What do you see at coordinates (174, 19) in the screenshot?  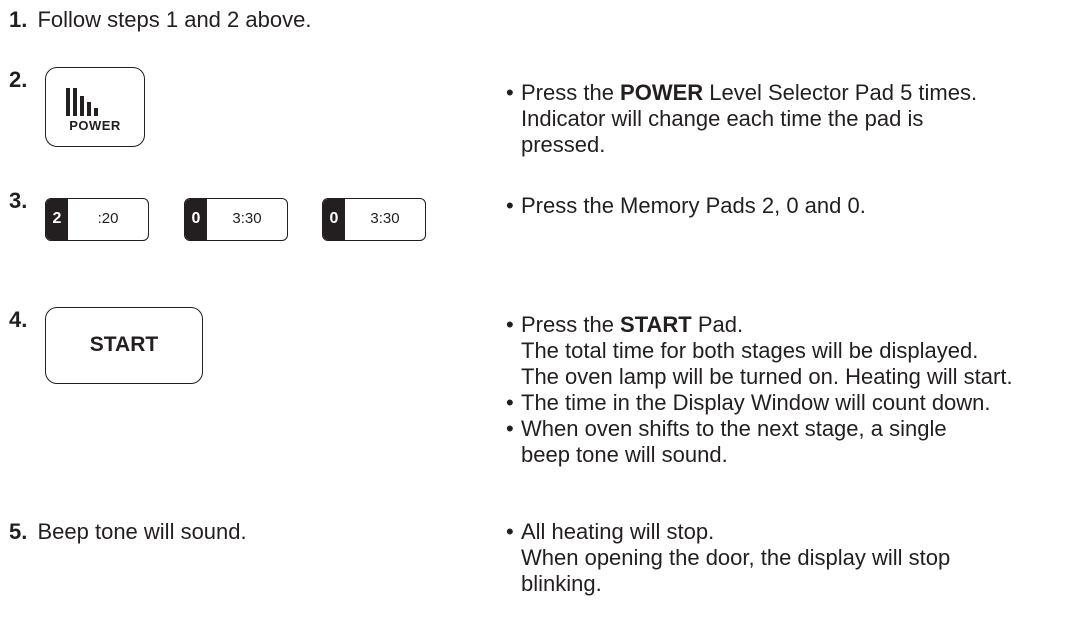 I see `step-text: Follow steps 1 and 2 above.` at bounding box center [174, 19].